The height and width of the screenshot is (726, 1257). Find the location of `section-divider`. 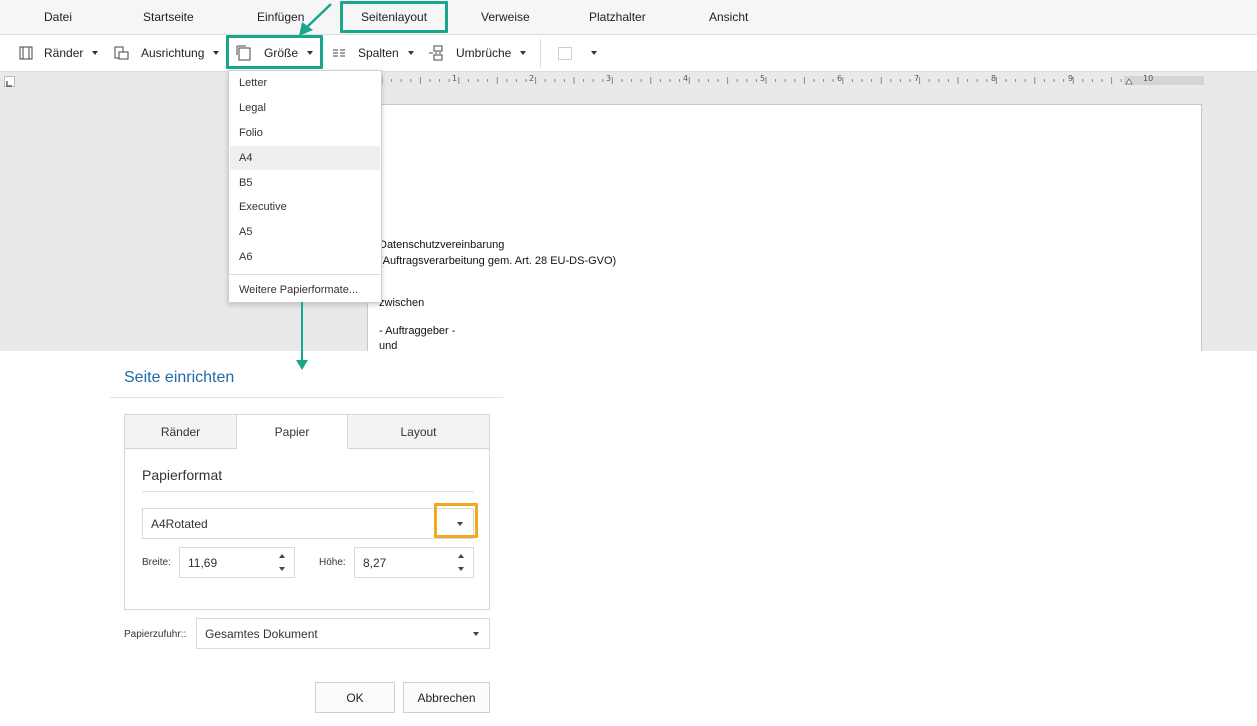

section-divider is located at coordinates (308, 491).